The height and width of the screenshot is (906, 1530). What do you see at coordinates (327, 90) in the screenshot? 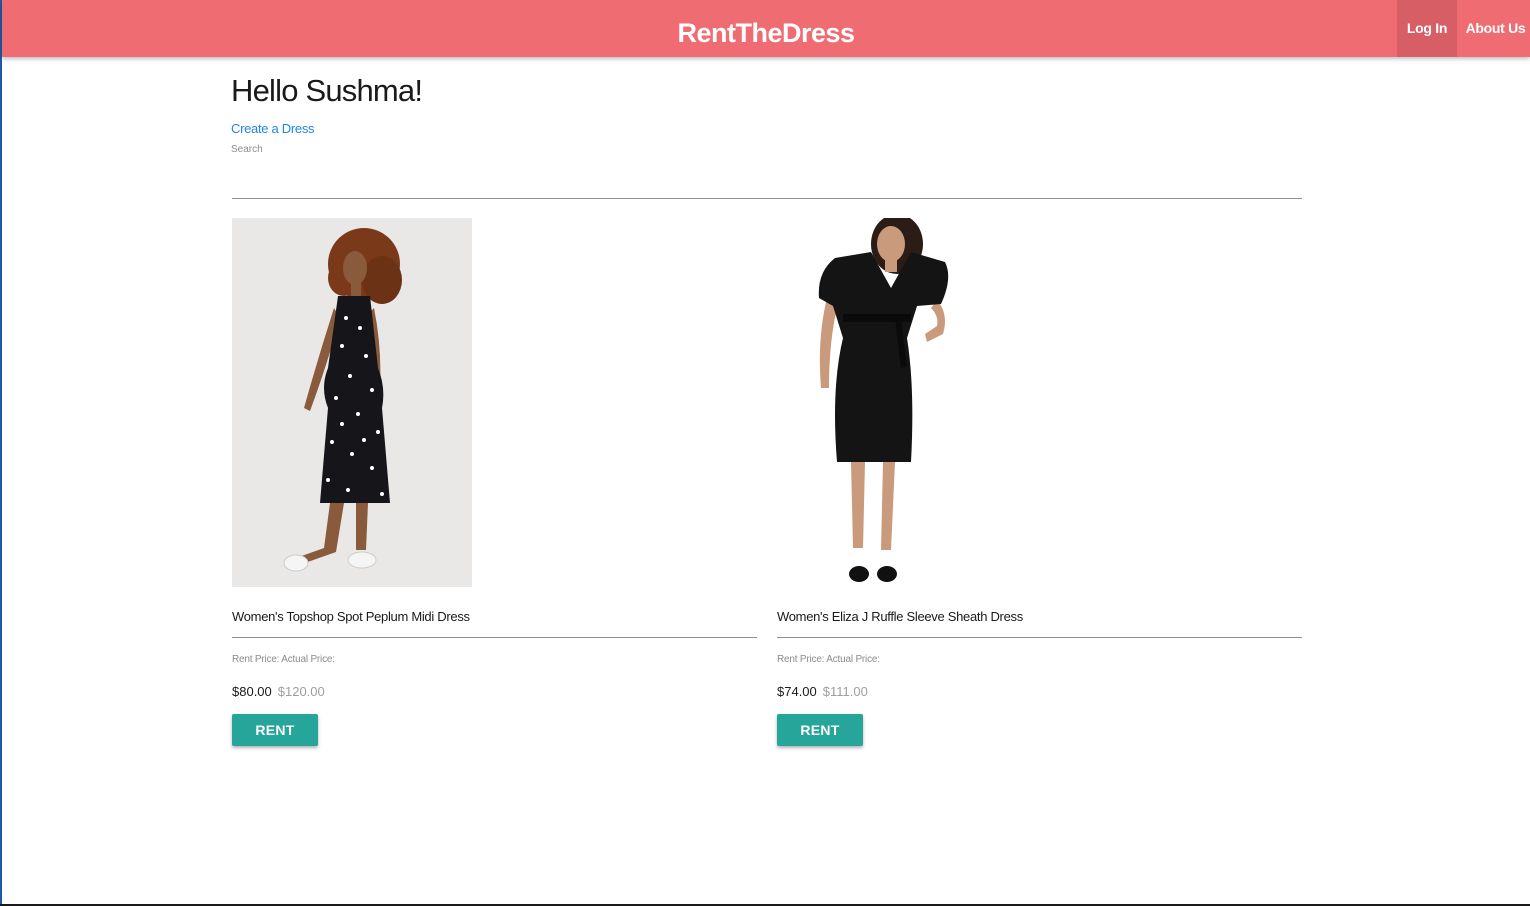
I see `greeting-heading: Hello Sushma!` at bounding box center [327, 90].